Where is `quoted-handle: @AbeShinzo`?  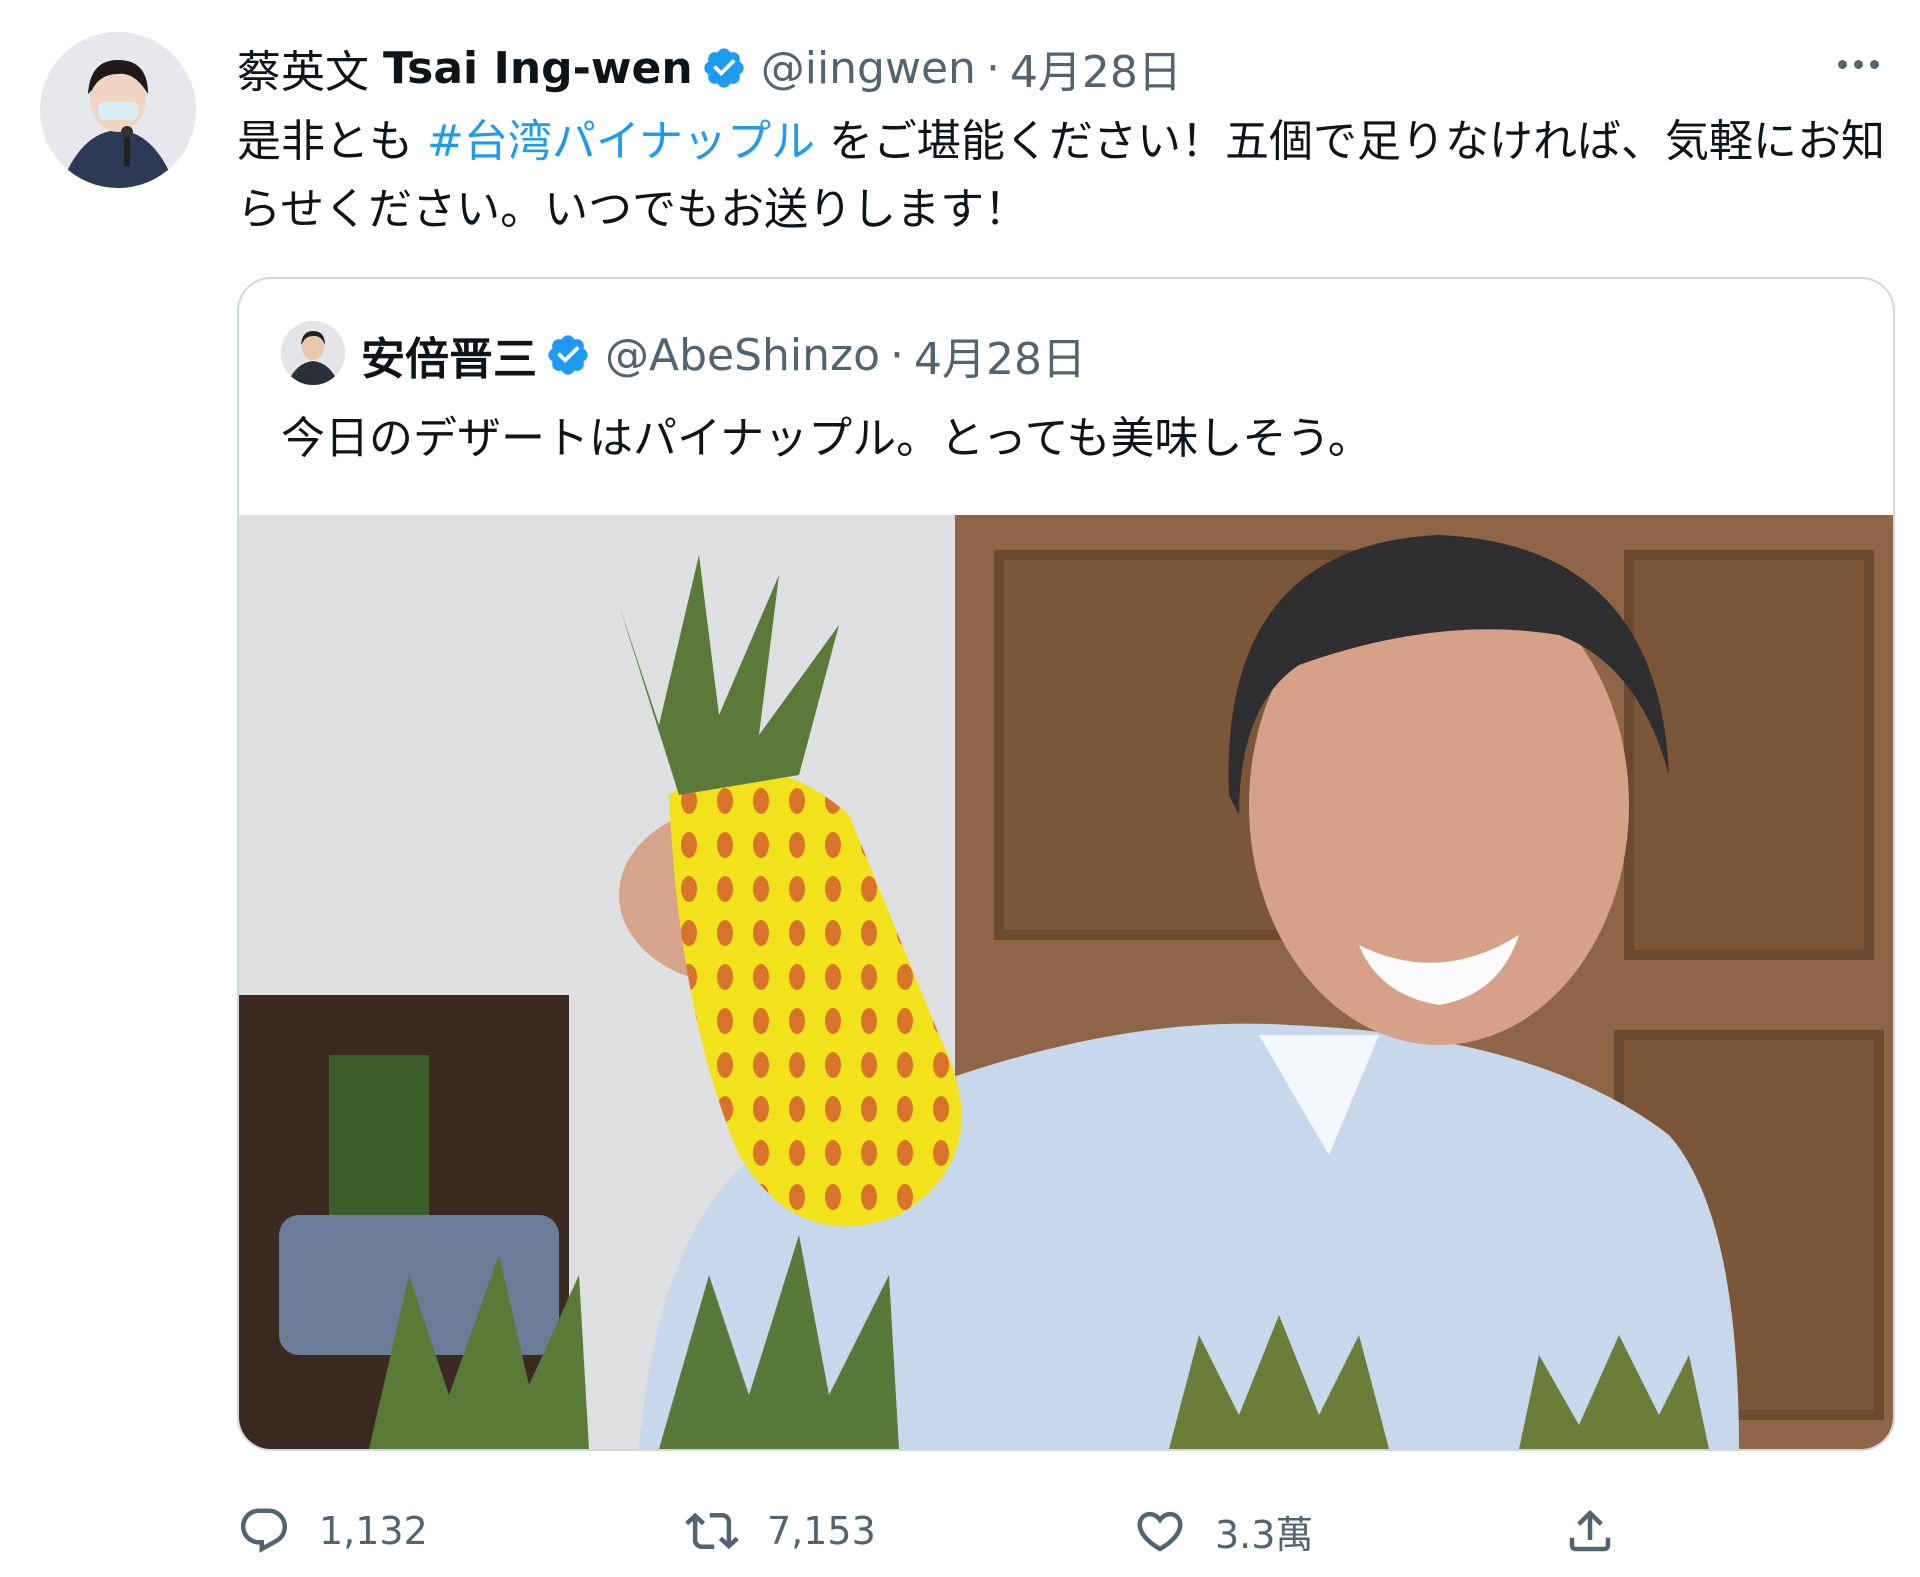 quoted-handle: @AbeShinzo is located at coordinates (743, 355).